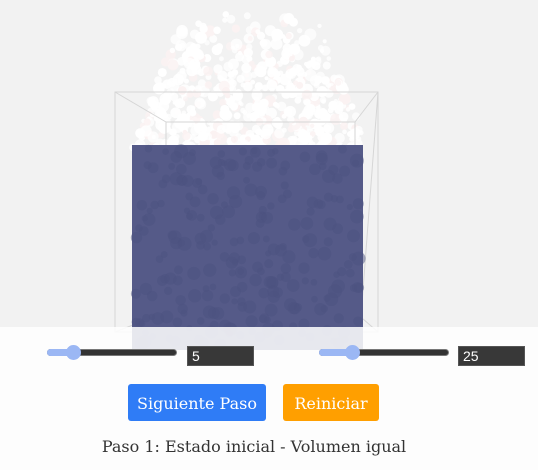 The image size is (538, 470). Describe the element at coordinates (331, 402) in the screenshot. I see `reset-button: Reiniciar` at that location.